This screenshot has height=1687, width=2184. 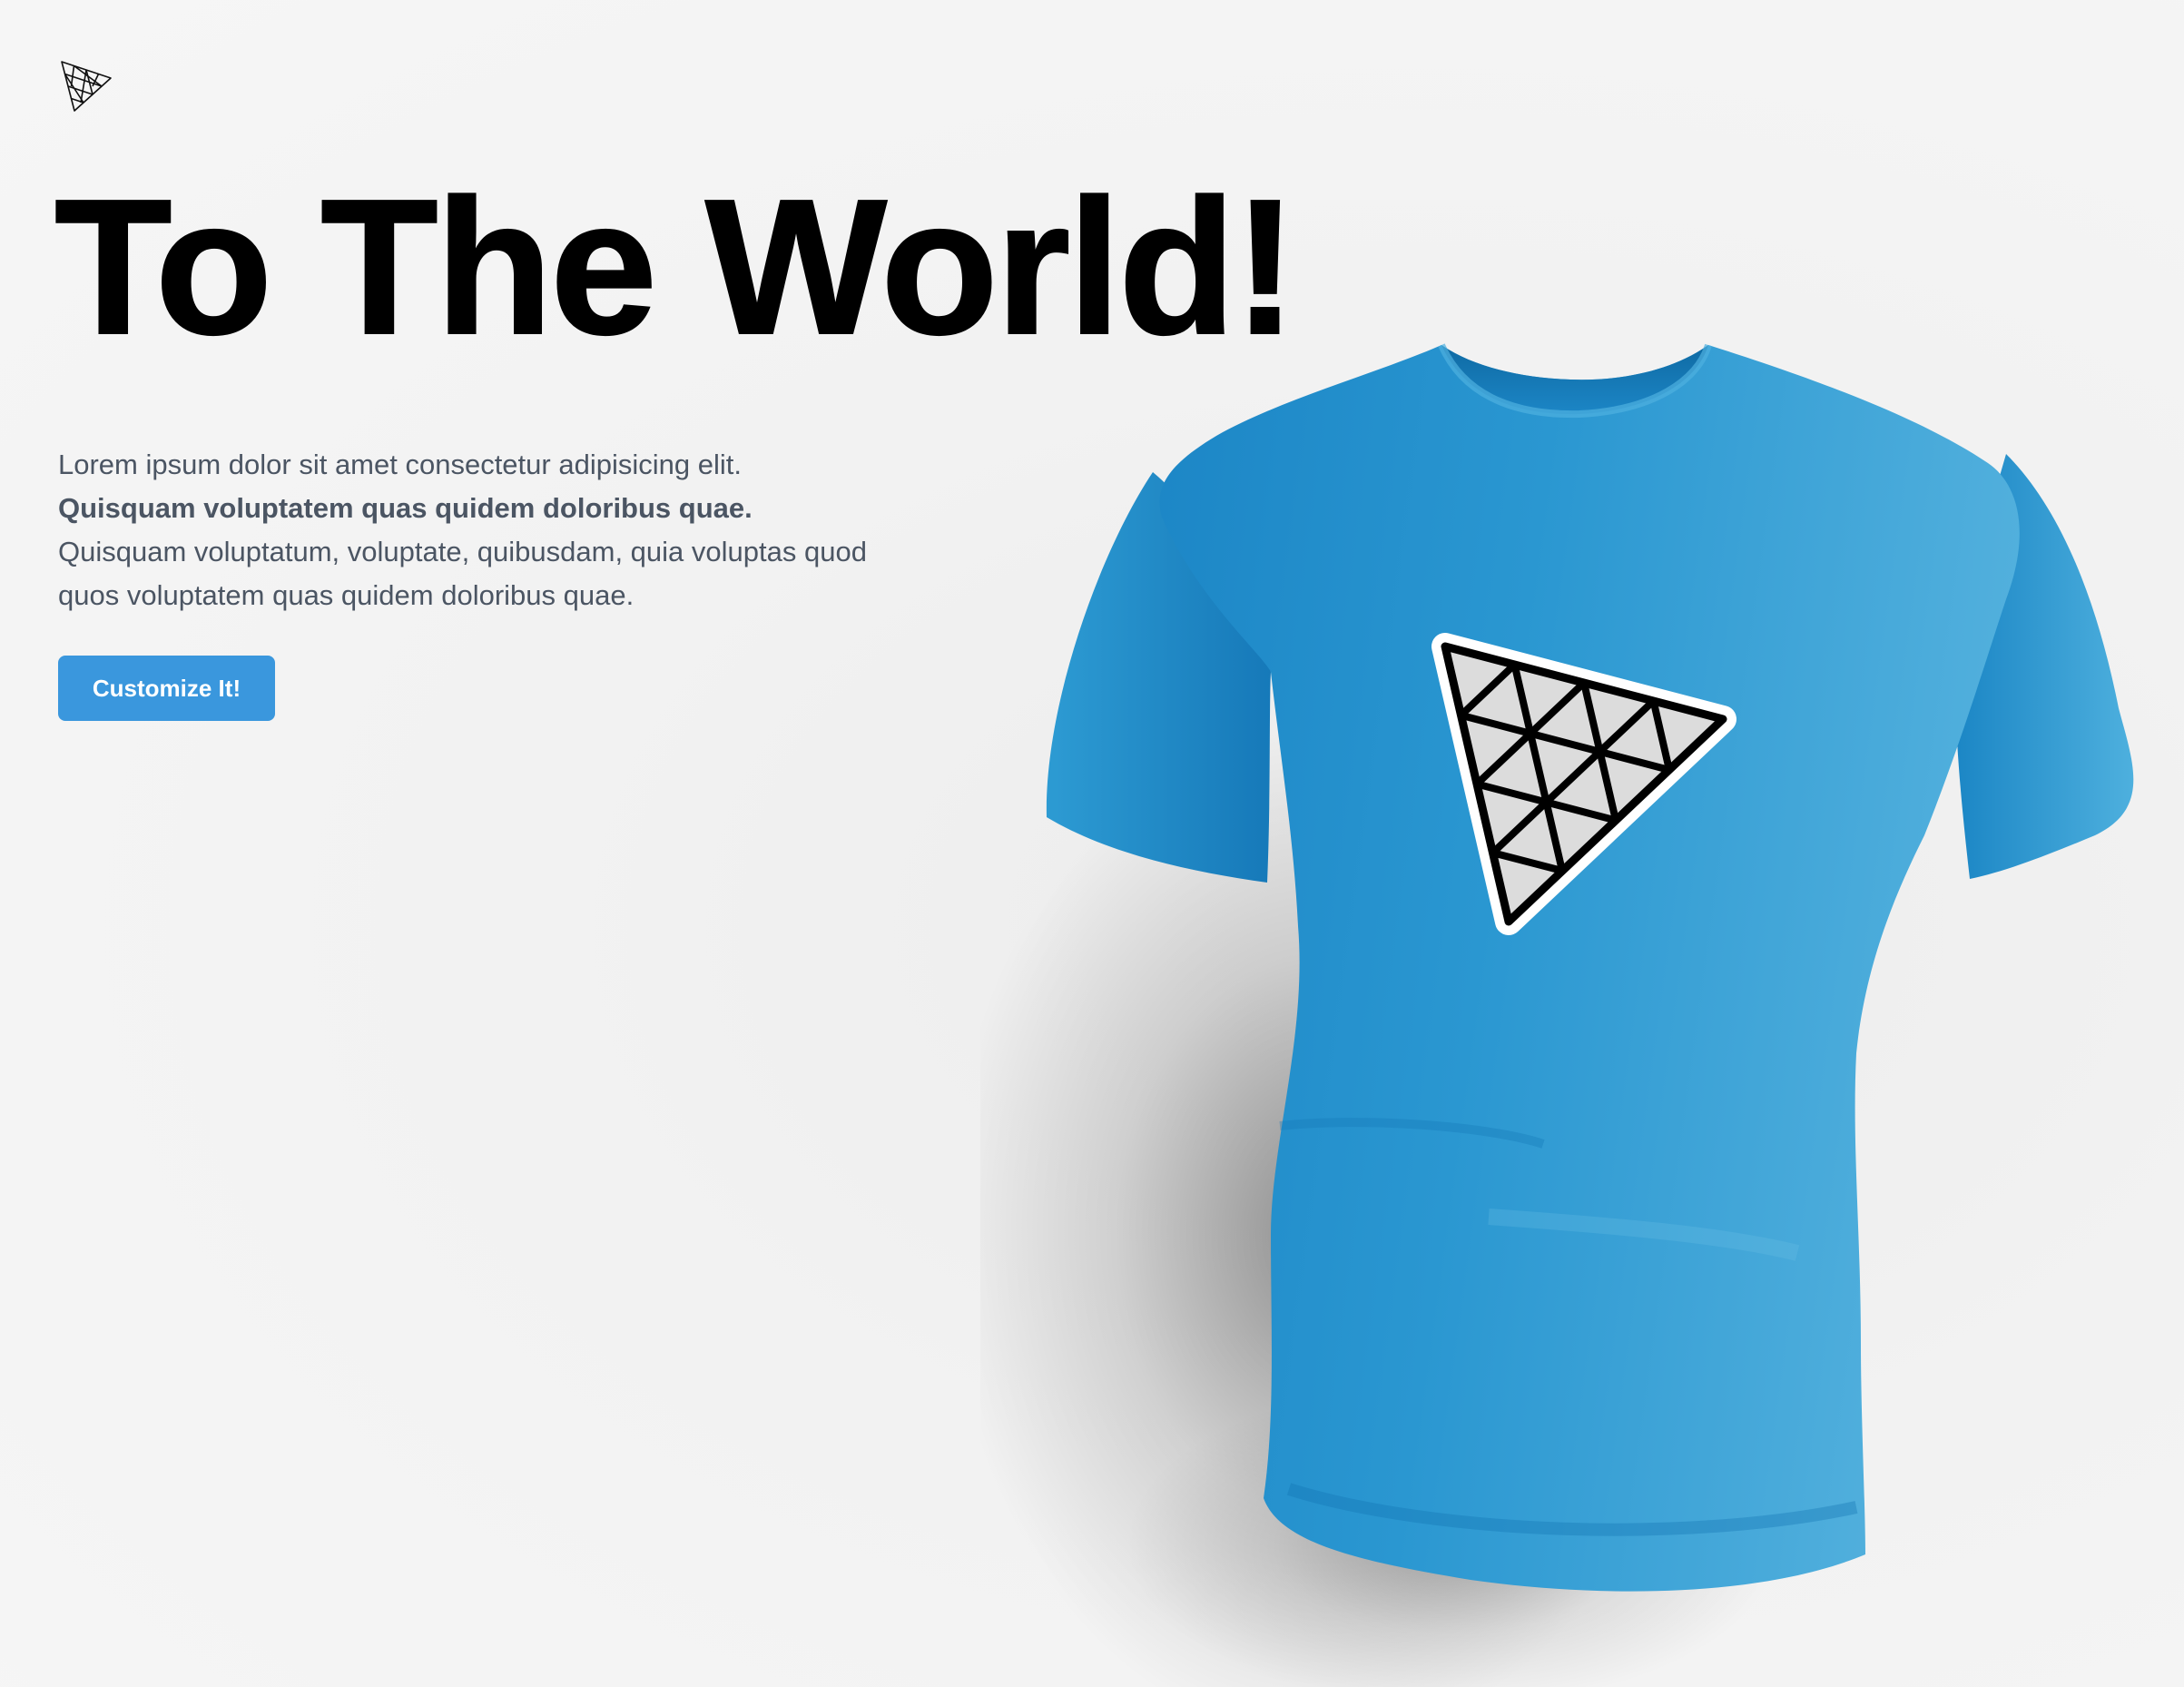 What do you see at coordinates (676, 267) in the screenshot?
I see `page-title: To The World!` at bounding box center [676, 267].